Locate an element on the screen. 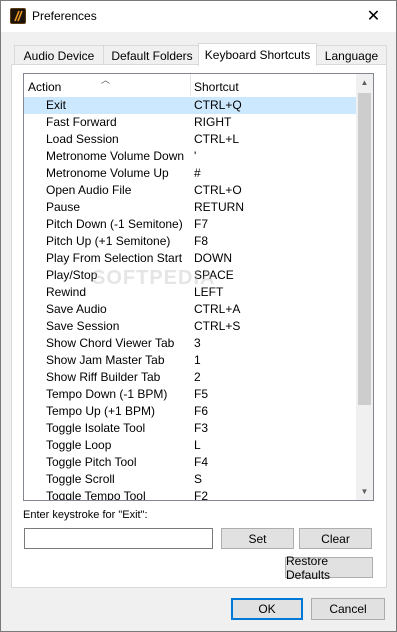 The width and height of the screenshot is (397, 632). list-item: Toggle Scroll S is located at coordinates (190, 479).